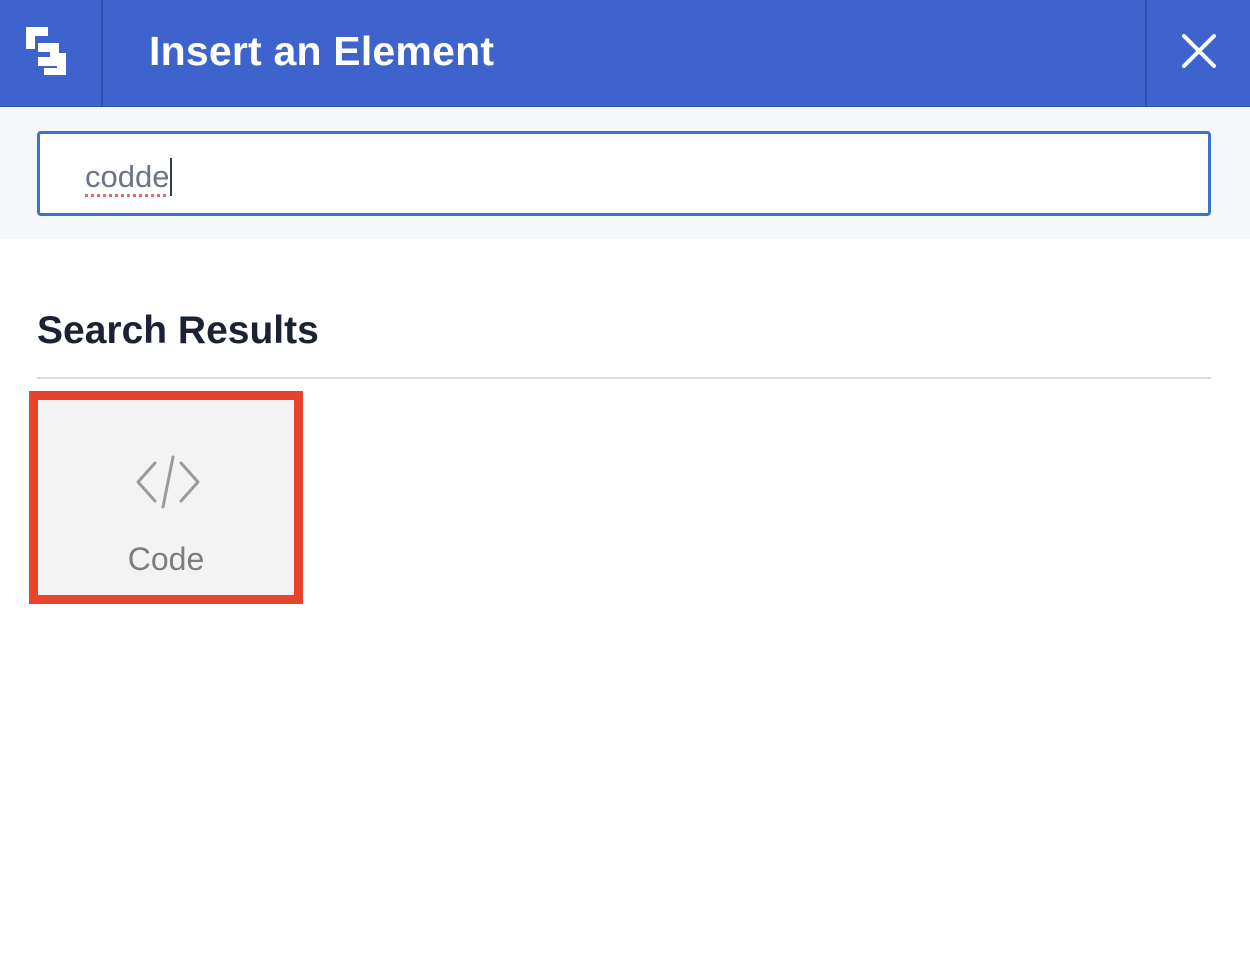  Describe the element at coordinates (624, 378) in the screenshot. I see `divider` at that location.